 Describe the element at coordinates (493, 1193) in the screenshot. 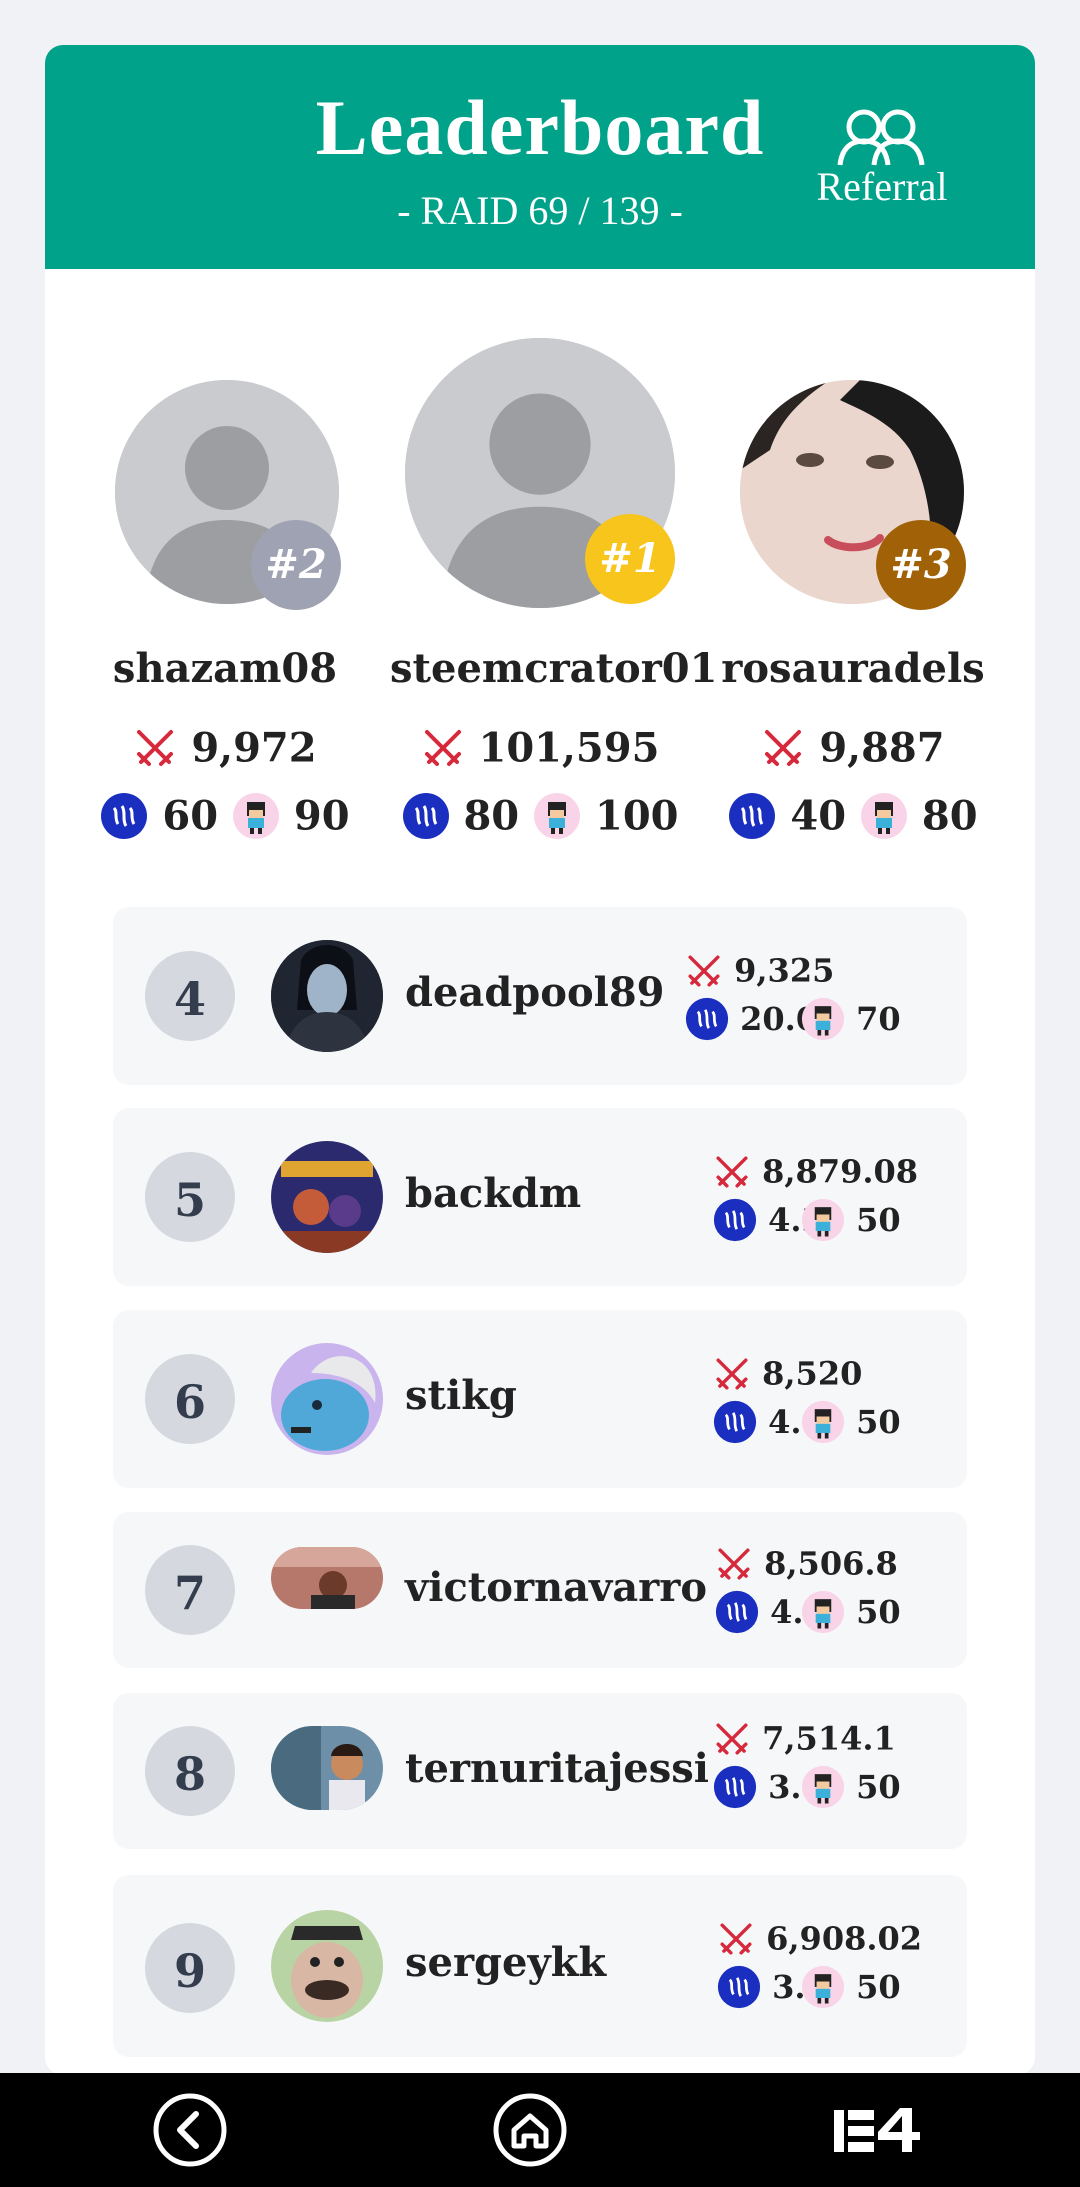

I see `player-name: backdm` at that location.